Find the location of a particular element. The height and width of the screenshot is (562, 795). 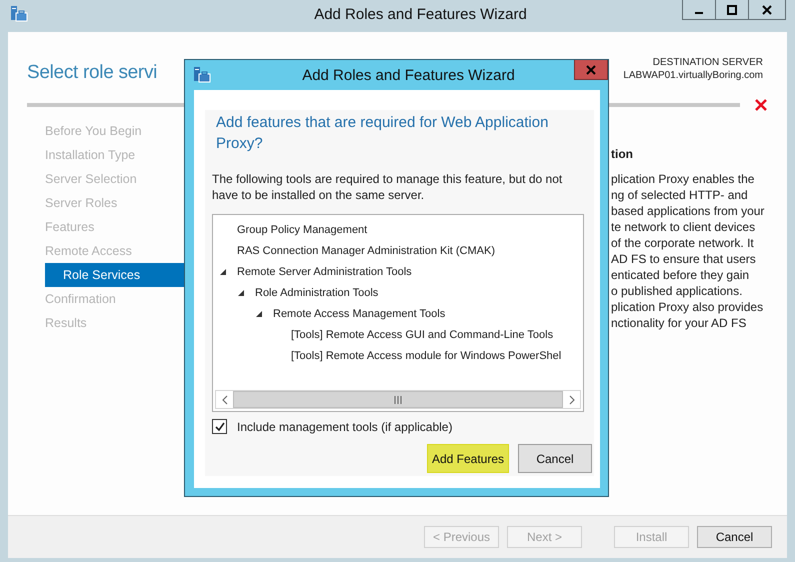

tree-item: Group Policy Management is located at coordinates (302, 230).